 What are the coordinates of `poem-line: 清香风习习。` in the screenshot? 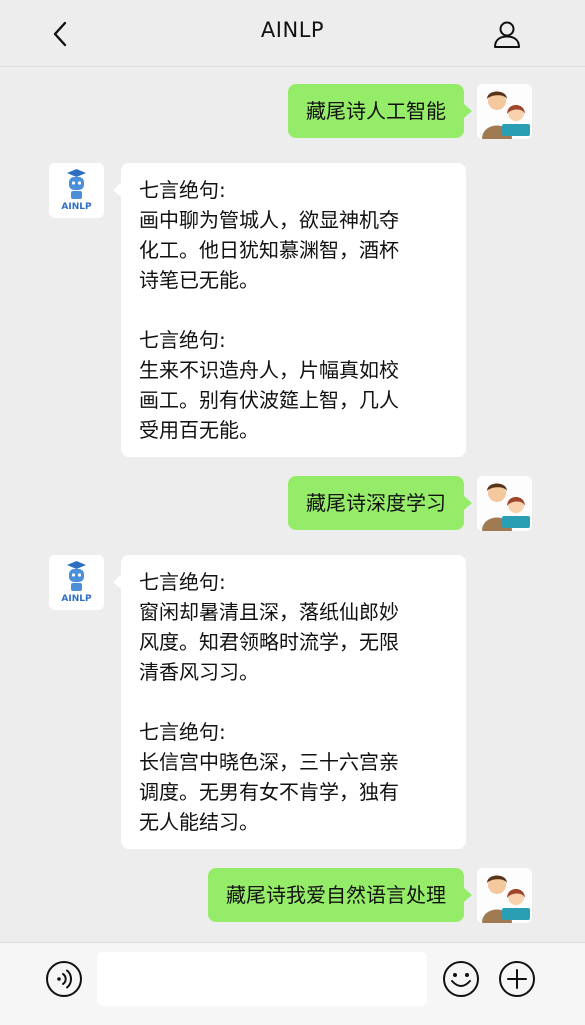 It's located at (199, 672).